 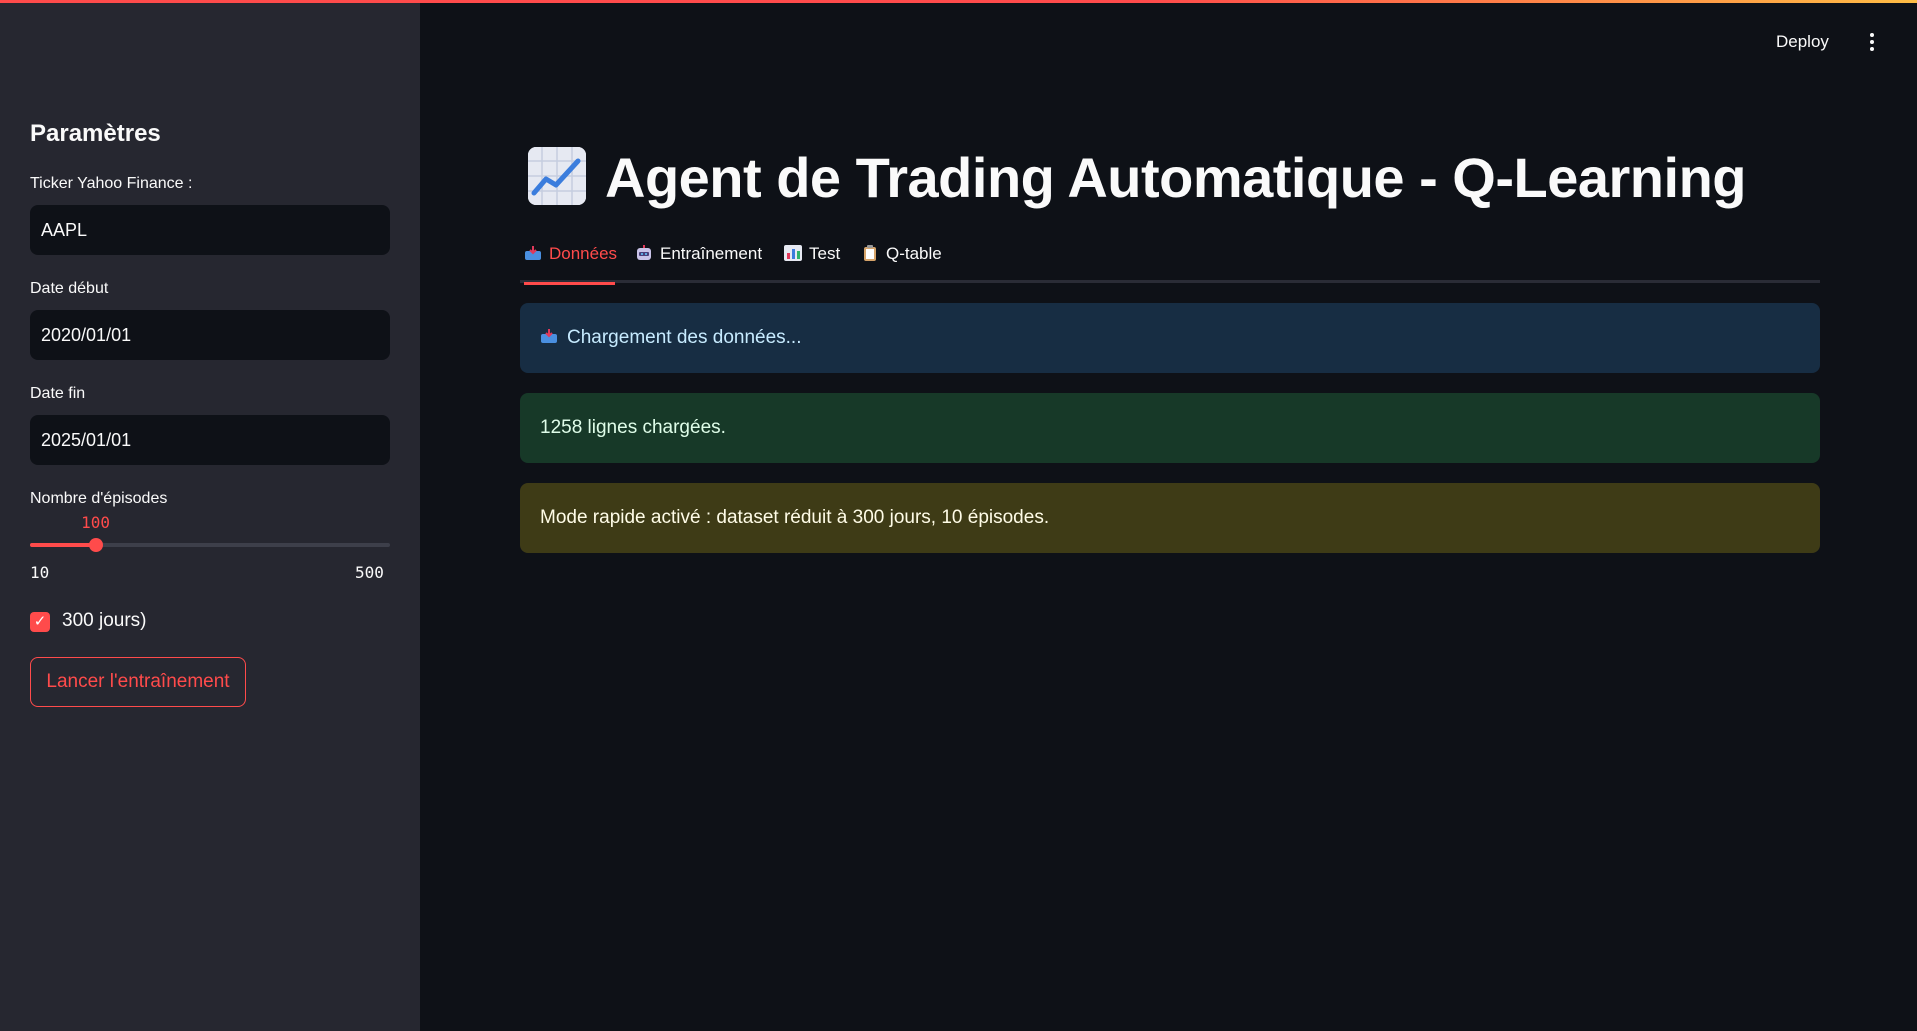 What do you see at coordinates (111, 183) in the screenshot?
I see `ticker-label: Ticker Yahoo Finance :` at bounding box center [111, 183].